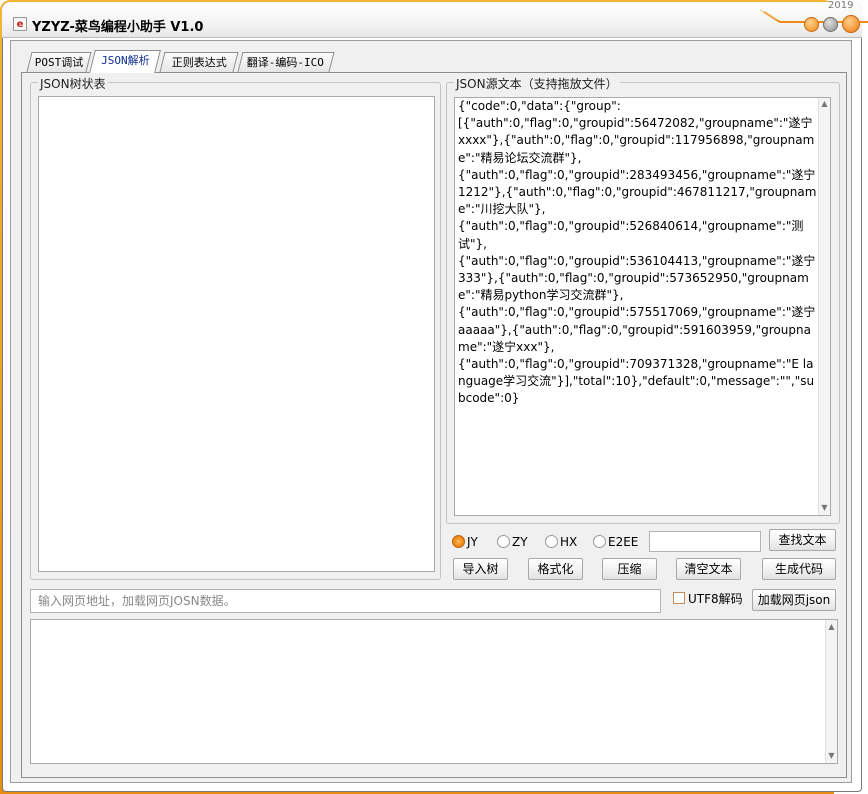 This screenshot has height=794, width=868. Describe the element at coordinates (794, 600) in the screenshot. I see `load-web-json-button: 加载网页json` at that location.